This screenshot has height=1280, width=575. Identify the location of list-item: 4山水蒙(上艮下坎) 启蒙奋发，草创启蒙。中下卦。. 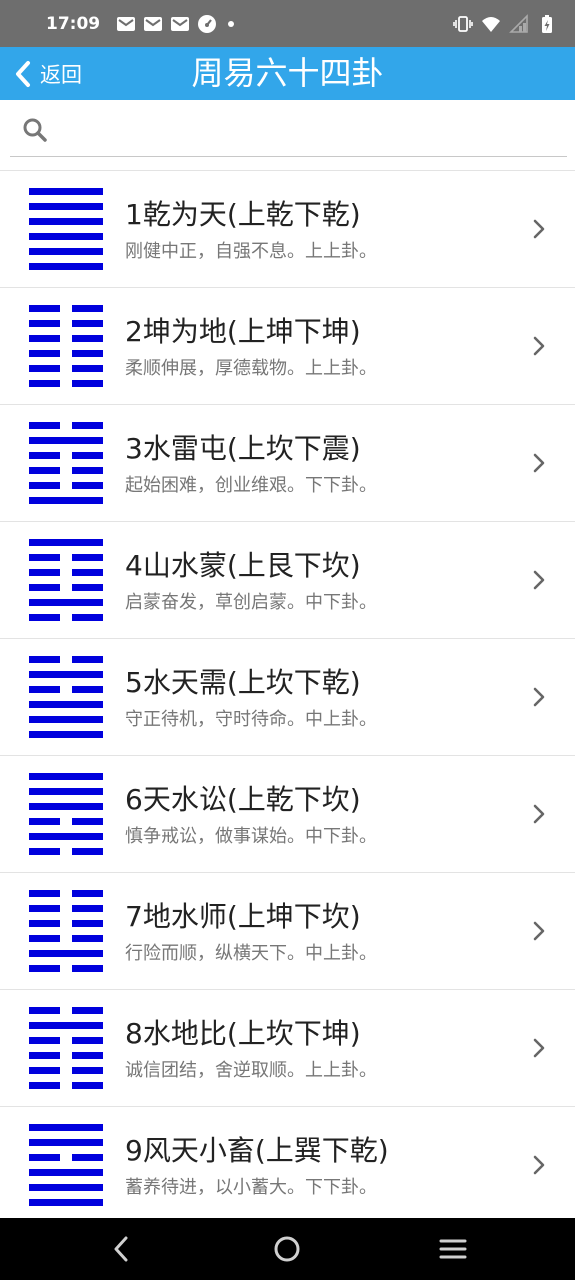
(287, 580).